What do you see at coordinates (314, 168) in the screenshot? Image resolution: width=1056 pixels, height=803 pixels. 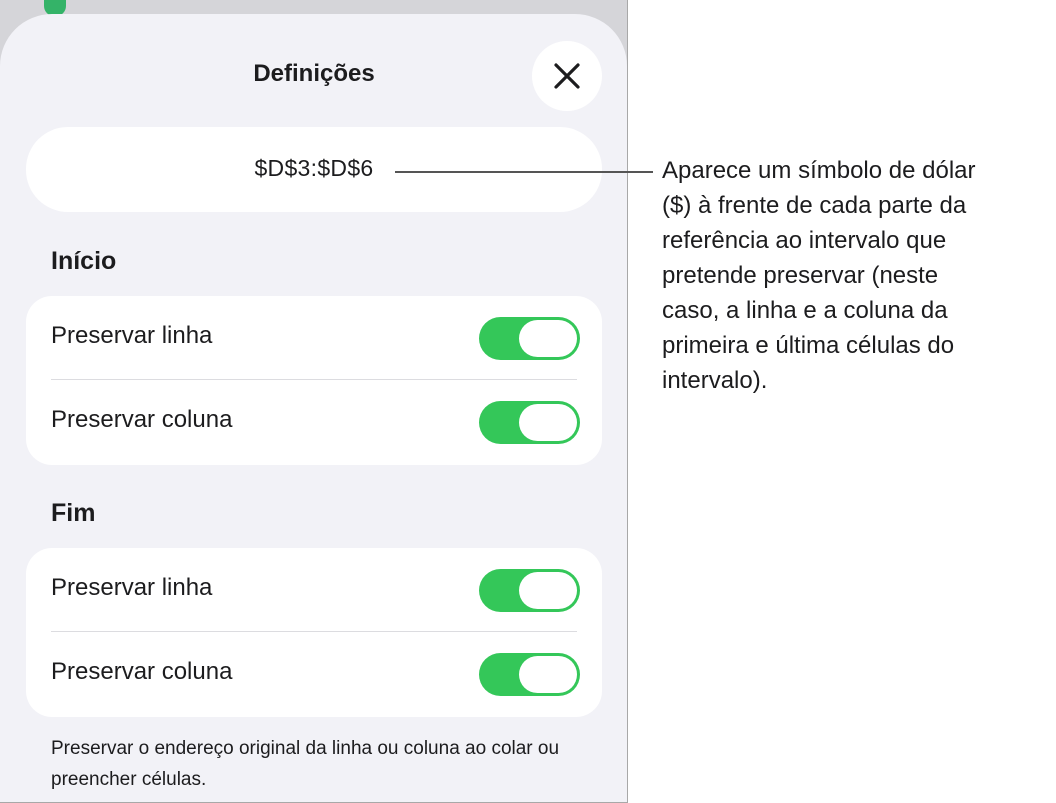 I see `range-reference-value: $D$3:$D$6` at bounding box center [314, 168].